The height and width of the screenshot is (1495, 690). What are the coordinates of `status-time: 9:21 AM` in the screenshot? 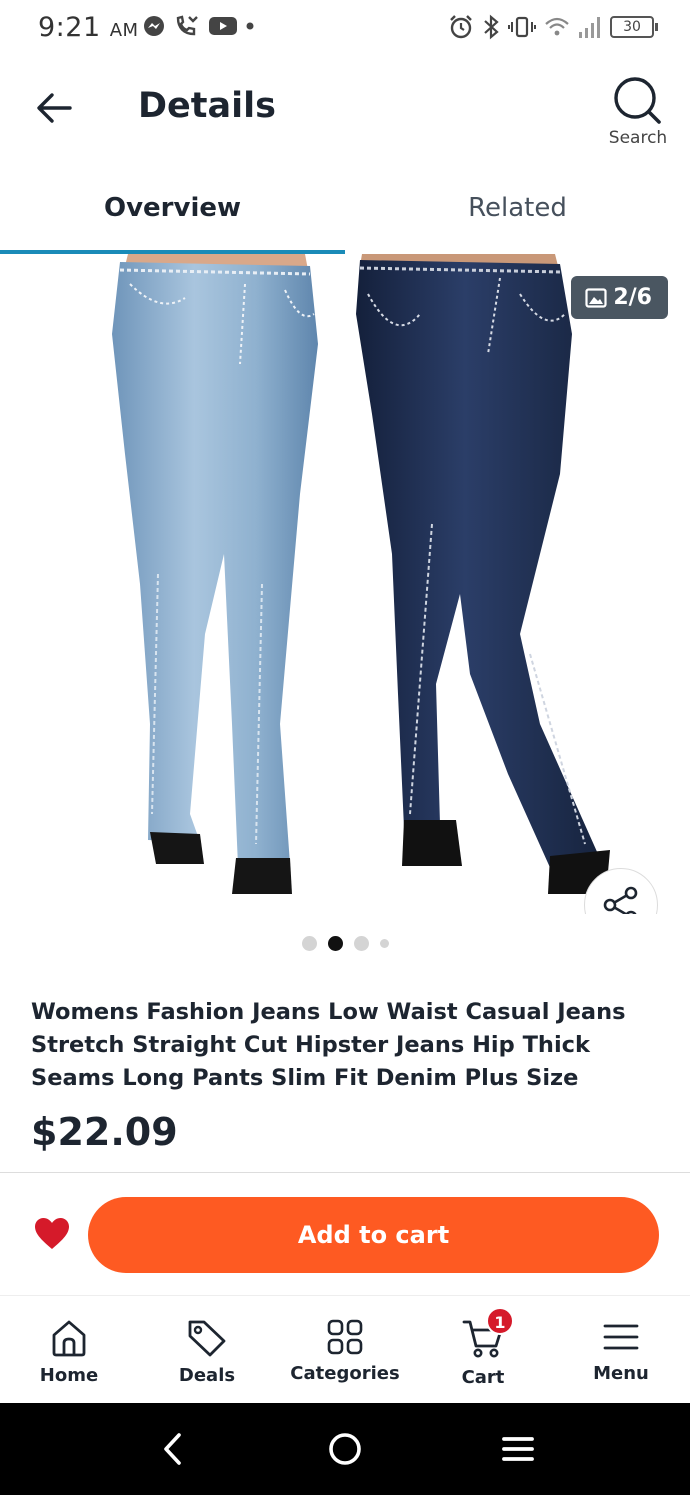 It's located at (88, 27).